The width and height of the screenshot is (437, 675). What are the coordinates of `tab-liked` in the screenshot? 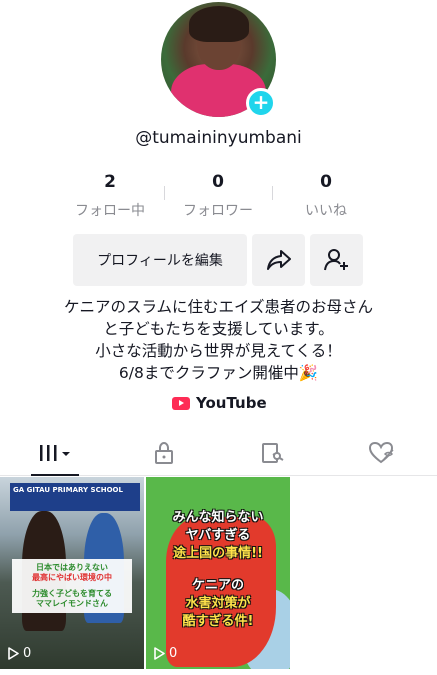 It's located at (382, 452).